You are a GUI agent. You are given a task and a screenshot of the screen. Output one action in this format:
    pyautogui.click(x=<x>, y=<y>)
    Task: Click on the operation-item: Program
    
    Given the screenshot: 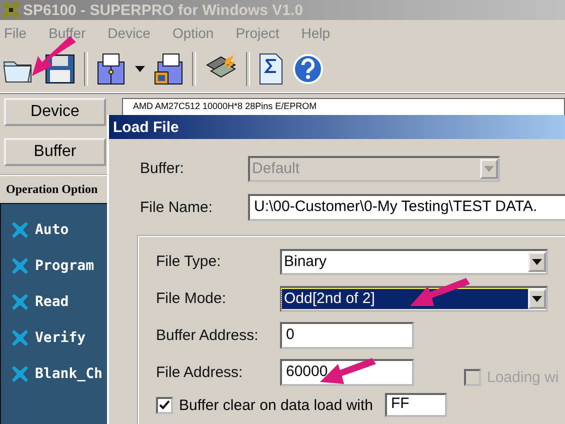 What is the action you would take?
    pyautogui.click(x=64, y=266)
    